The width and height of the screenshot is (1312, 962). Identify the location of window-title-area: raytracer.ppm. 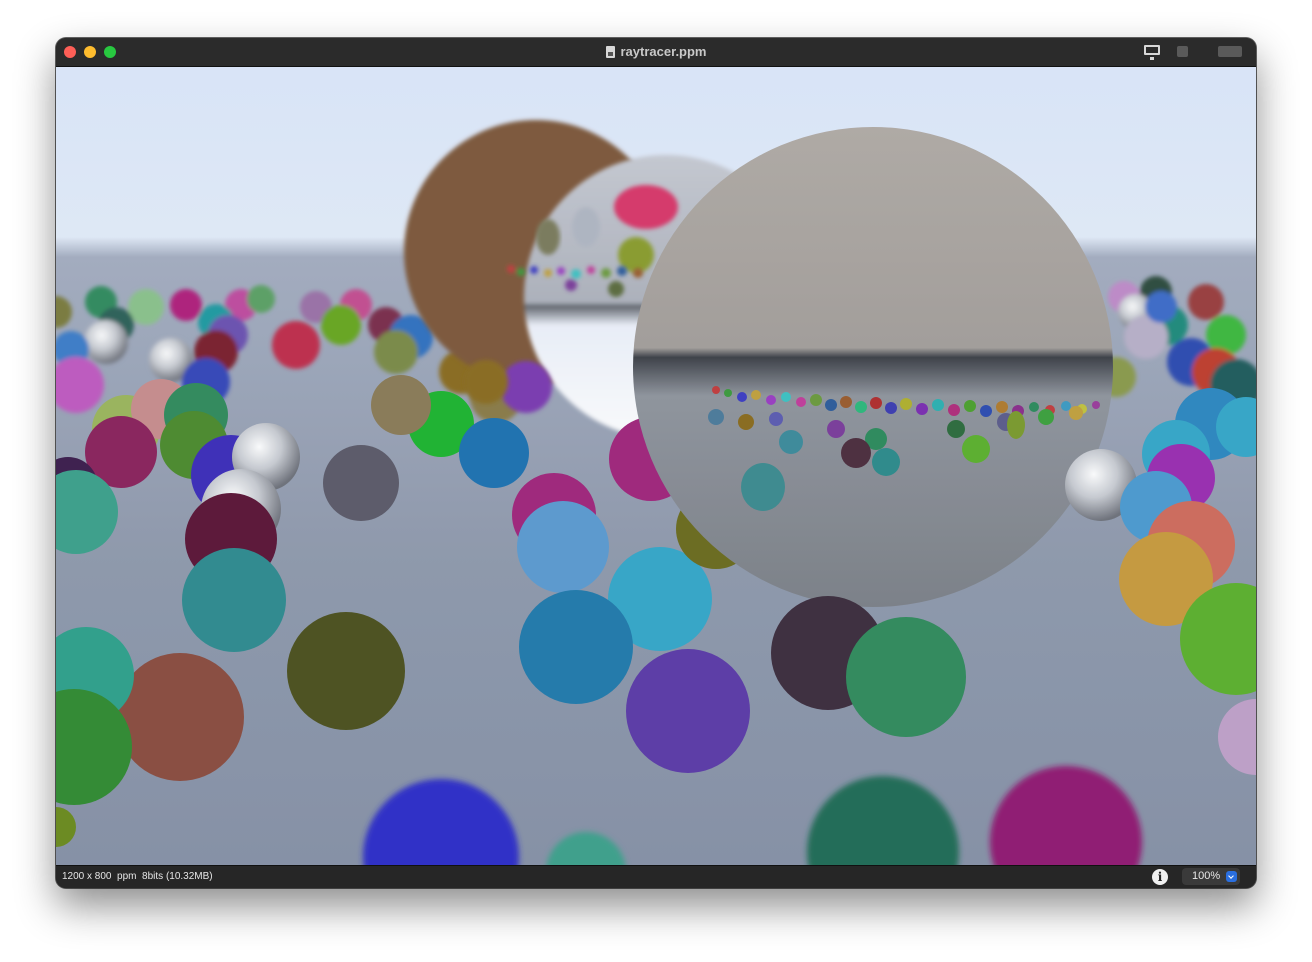
(656, 52).